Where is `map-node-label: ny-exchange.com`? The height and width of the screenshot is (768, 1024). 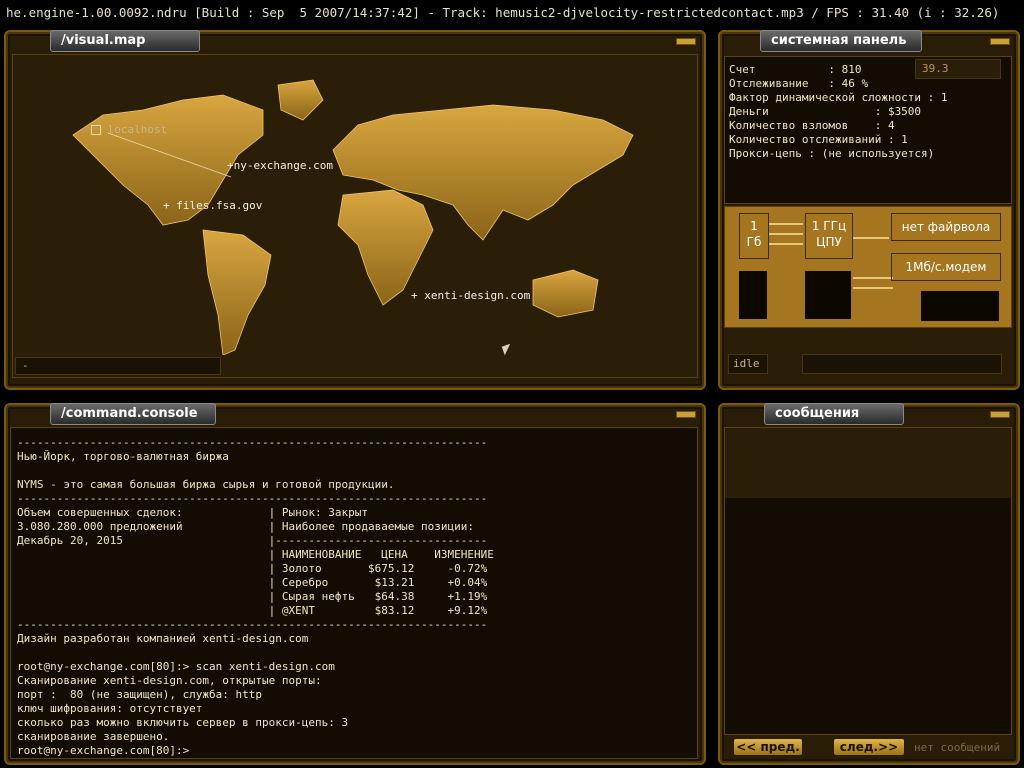 map-node-label: ny-exchange.com is located at coordinates (283, 165).